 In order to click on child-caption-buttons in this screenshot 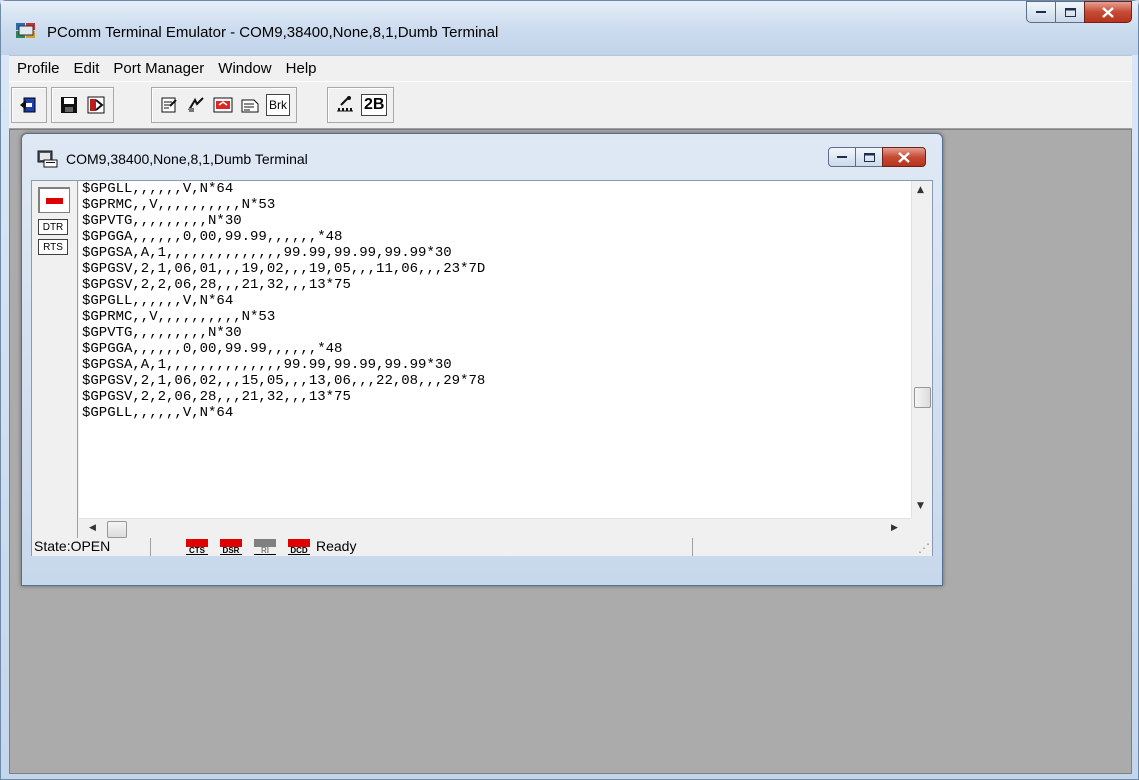, I will do `click(877, 157)`.